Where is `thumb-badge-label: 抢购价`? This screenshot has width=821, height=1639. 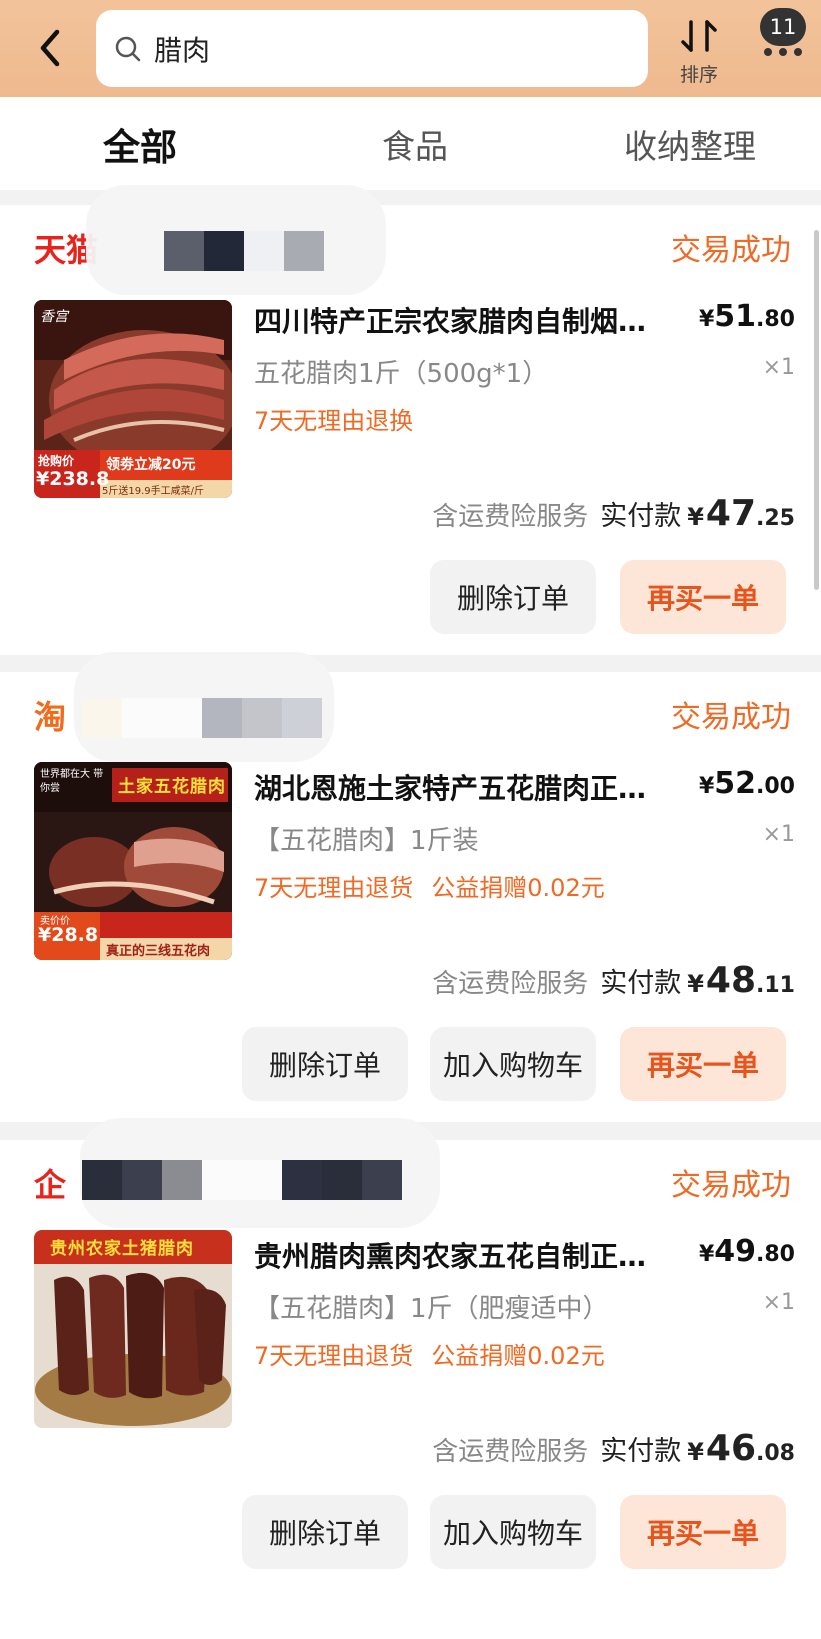 thumb-badge-label: 抢购价 is located at coordinates (56, 461).